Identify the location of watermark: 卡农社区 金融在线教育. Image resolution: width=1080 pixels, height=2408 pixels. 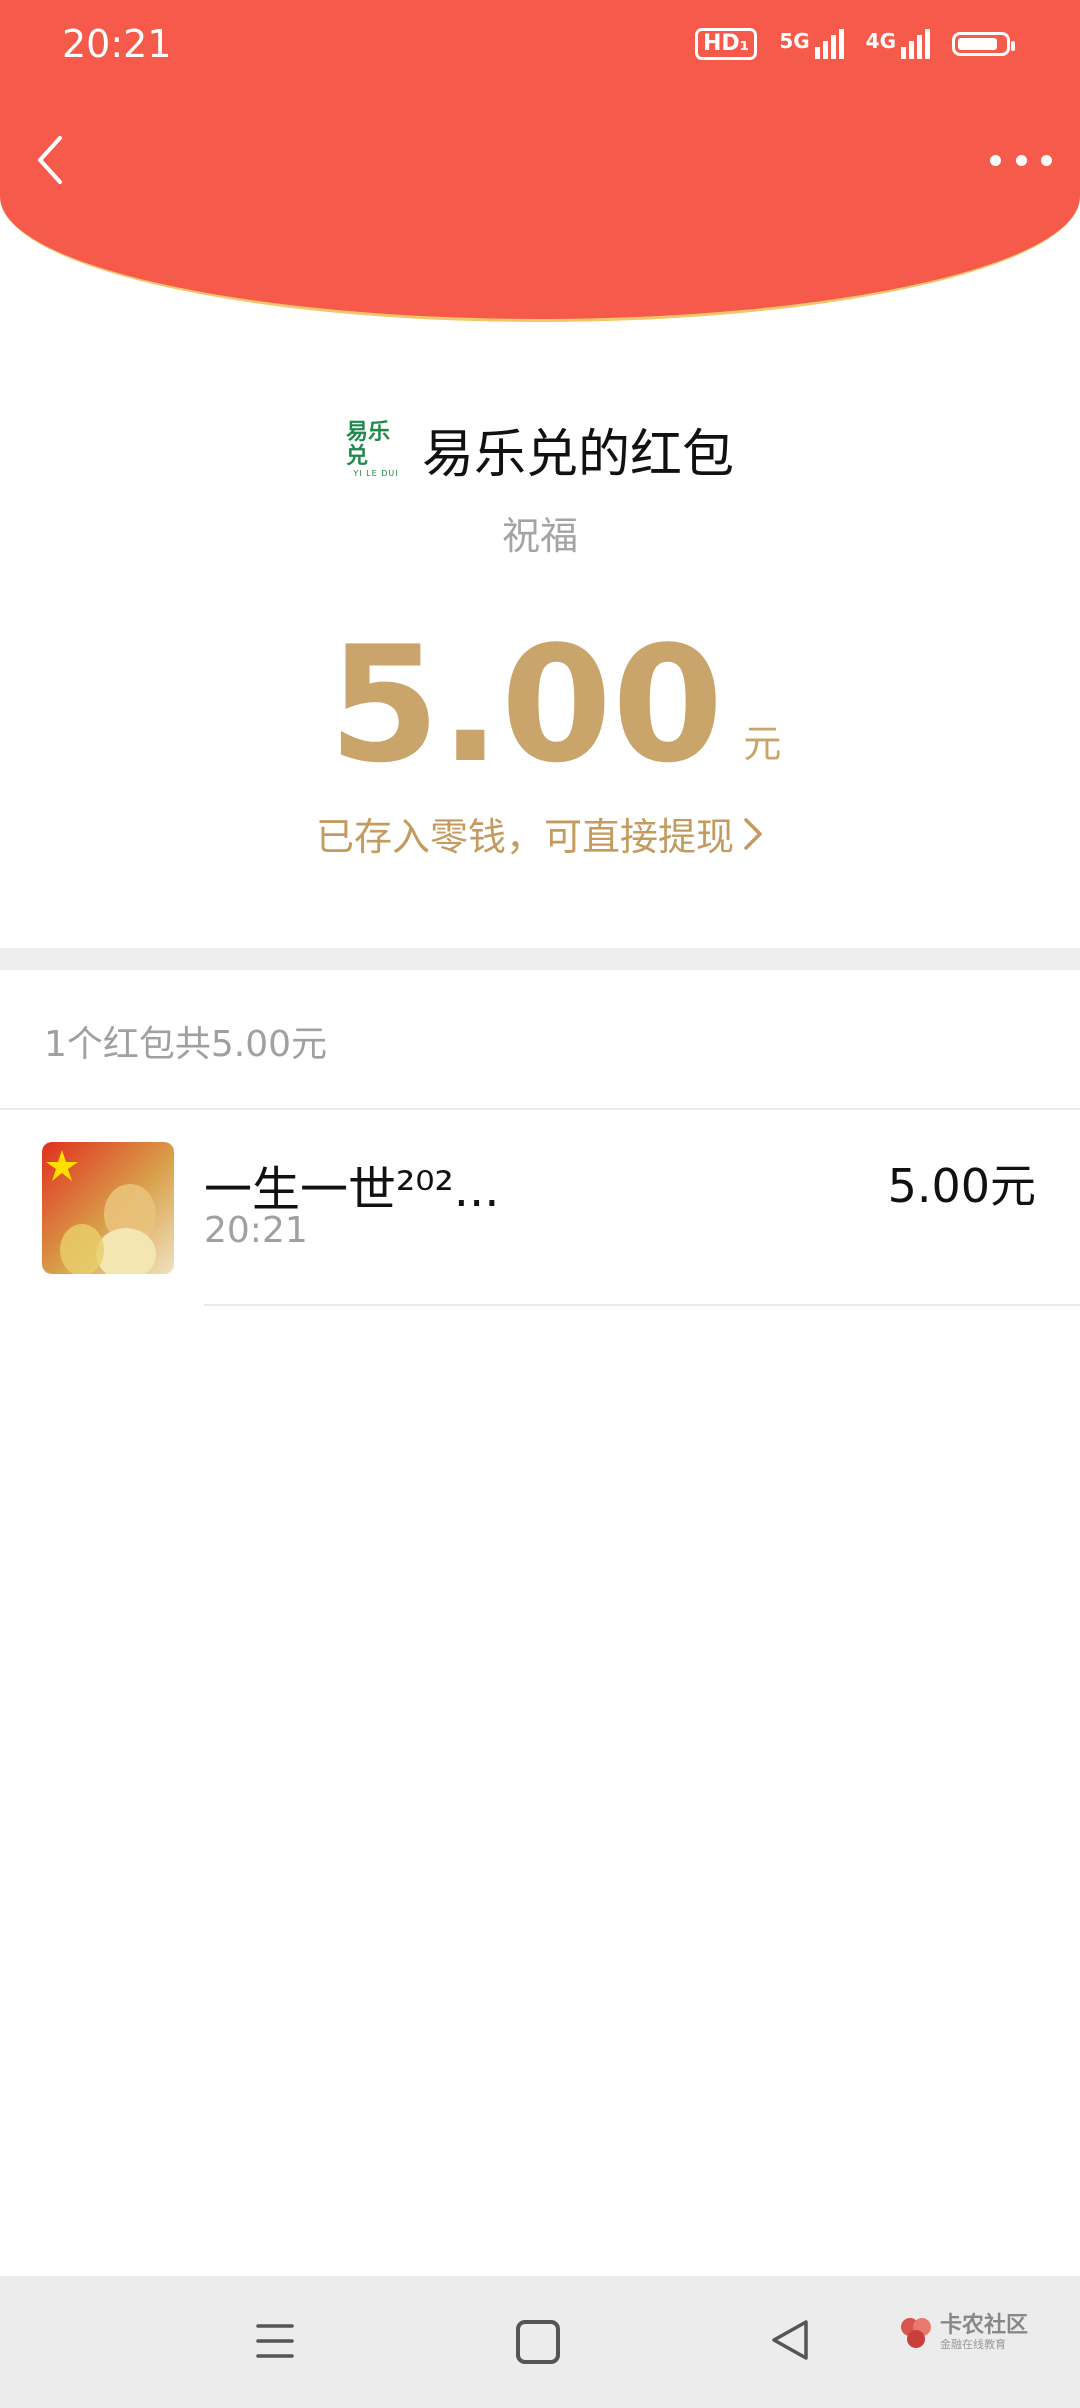
(963, 2332).